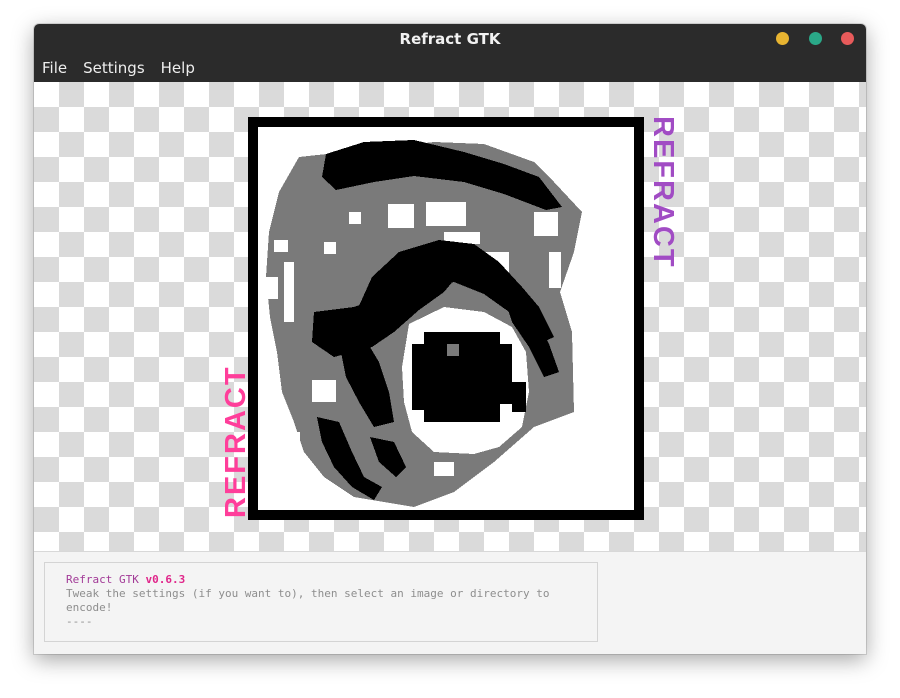 The image size is (900, 698). I want to click on minimize-button, so click(782, 38).